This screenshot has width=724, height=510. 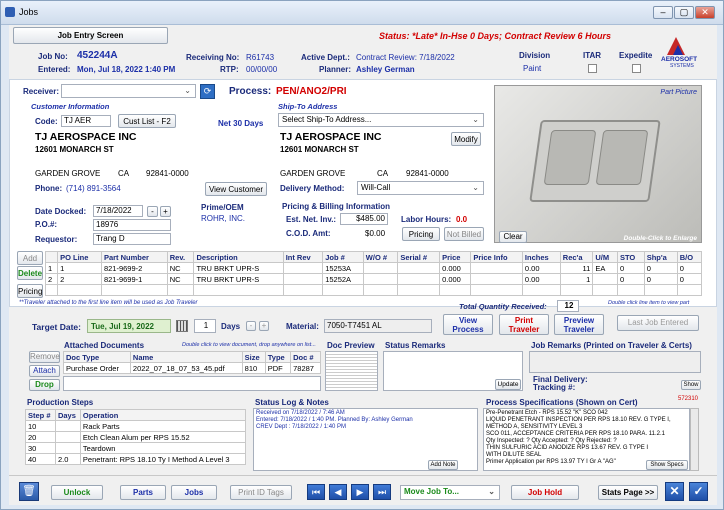 I want to click on drop-doc-button: Drop, so click(x=44, y=385).